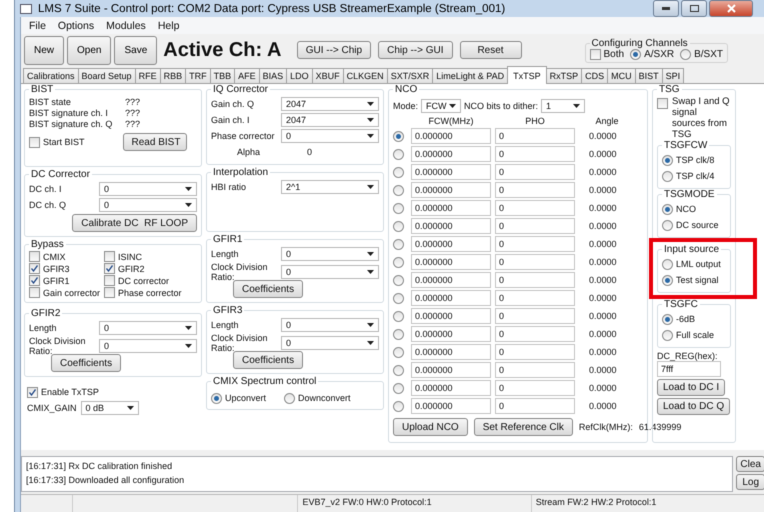 The width and height of the screenshot is (764, 512). I want to click on tab: RFE, so click(147, 75).